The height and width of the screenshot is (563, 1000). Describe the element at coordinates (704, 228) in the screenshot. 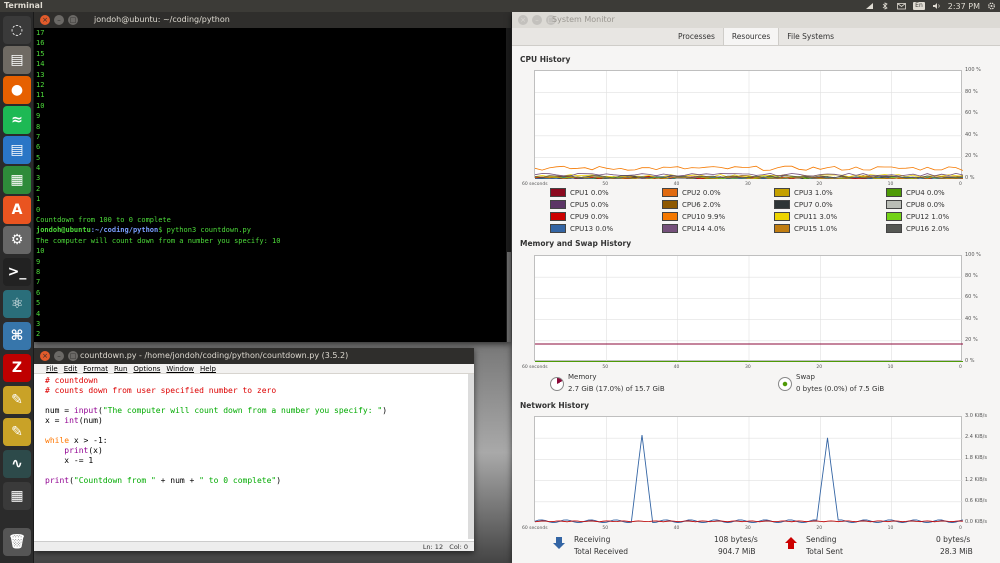

I see `cpu-legend-label: CPU14 4.0%` at that location.